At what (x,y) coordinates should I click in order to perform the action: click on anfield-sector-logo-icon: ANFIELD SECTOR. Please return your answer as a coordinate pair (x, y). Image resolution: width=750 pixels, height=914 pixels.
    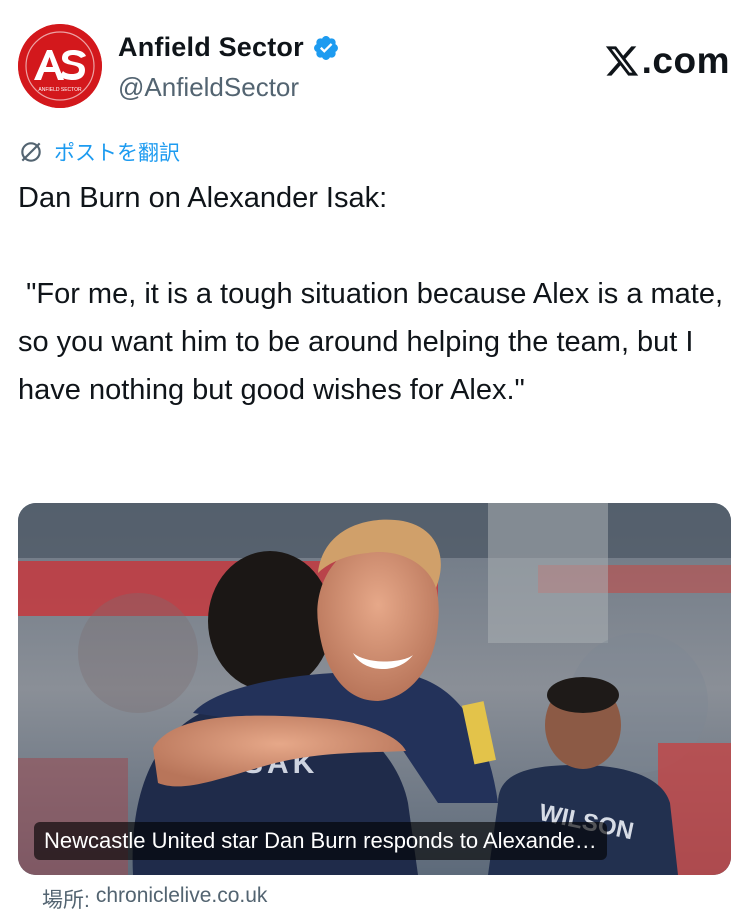
    Looking at the image, I should click on (60, 66).